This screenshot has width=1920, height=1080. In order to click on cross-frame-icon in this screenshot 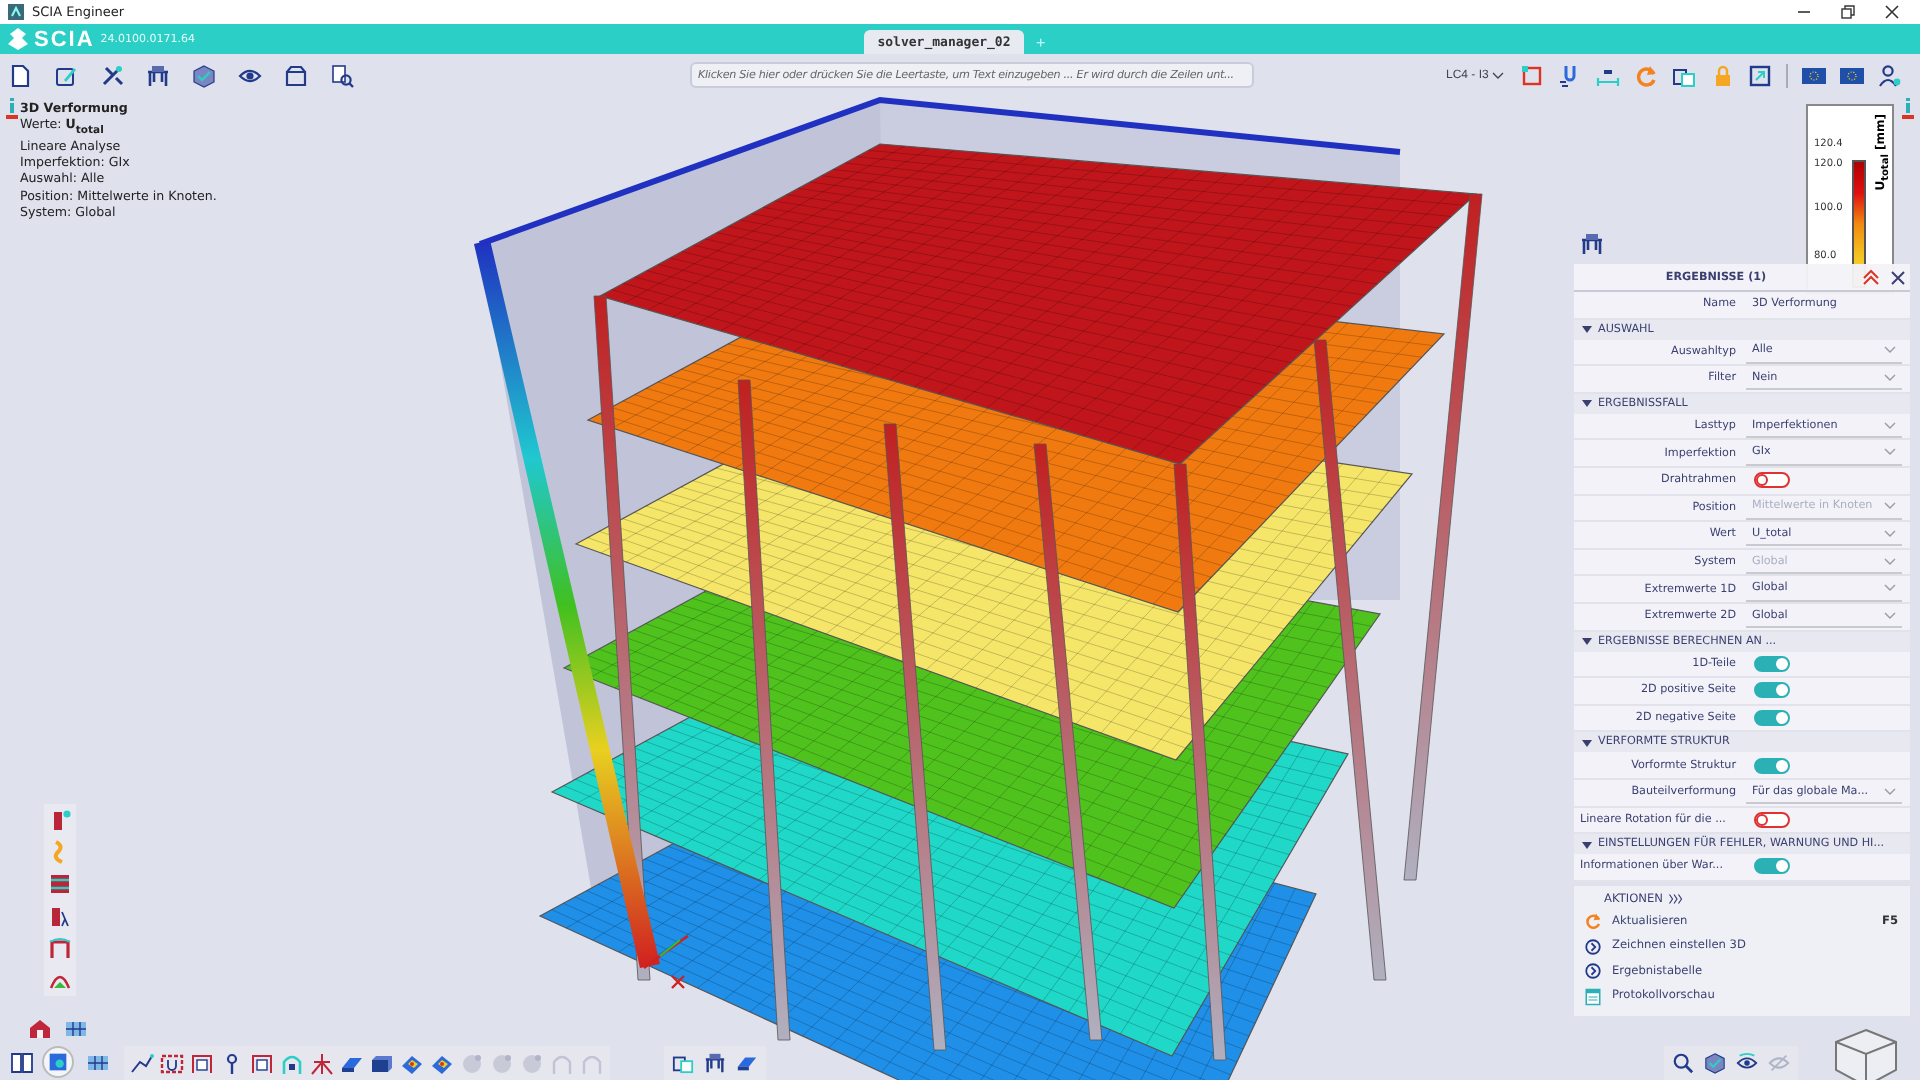, I will do `click(322, 1063)`.